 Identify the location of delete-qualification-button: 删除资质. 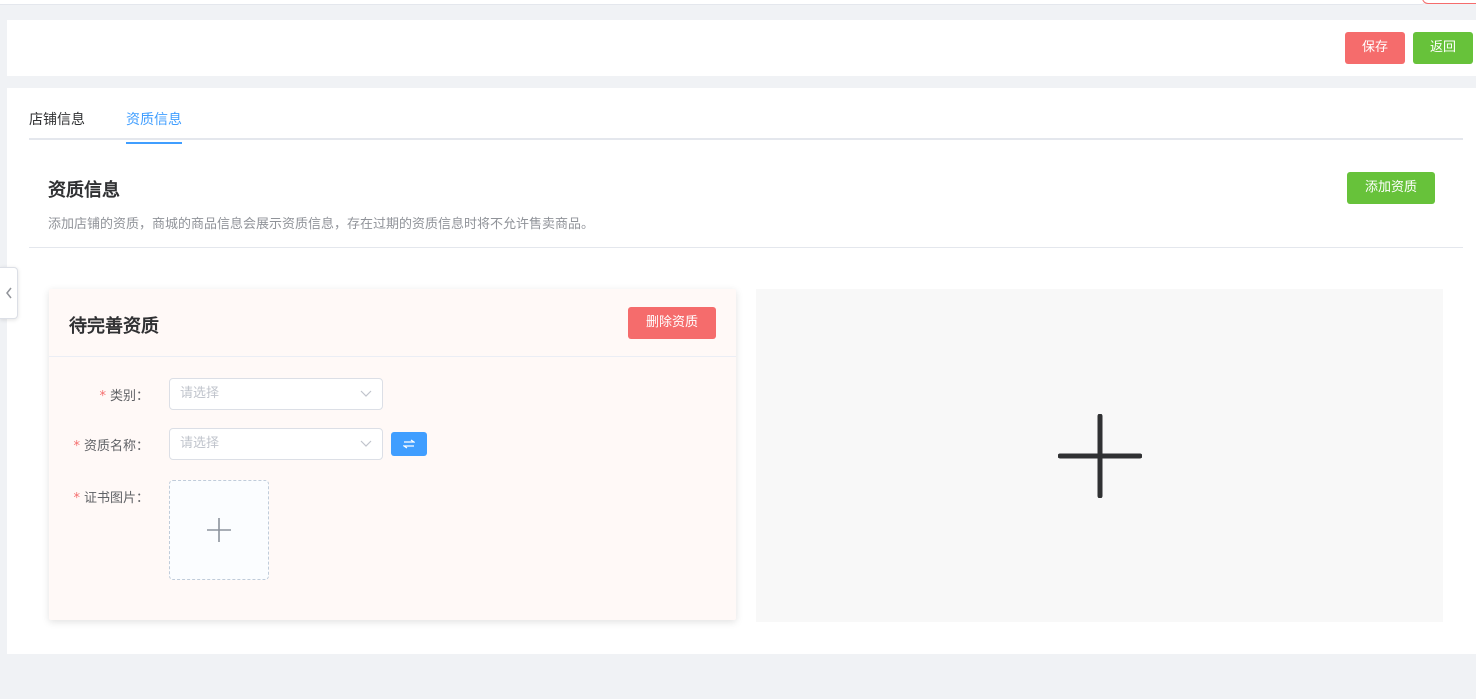
(672, 323).